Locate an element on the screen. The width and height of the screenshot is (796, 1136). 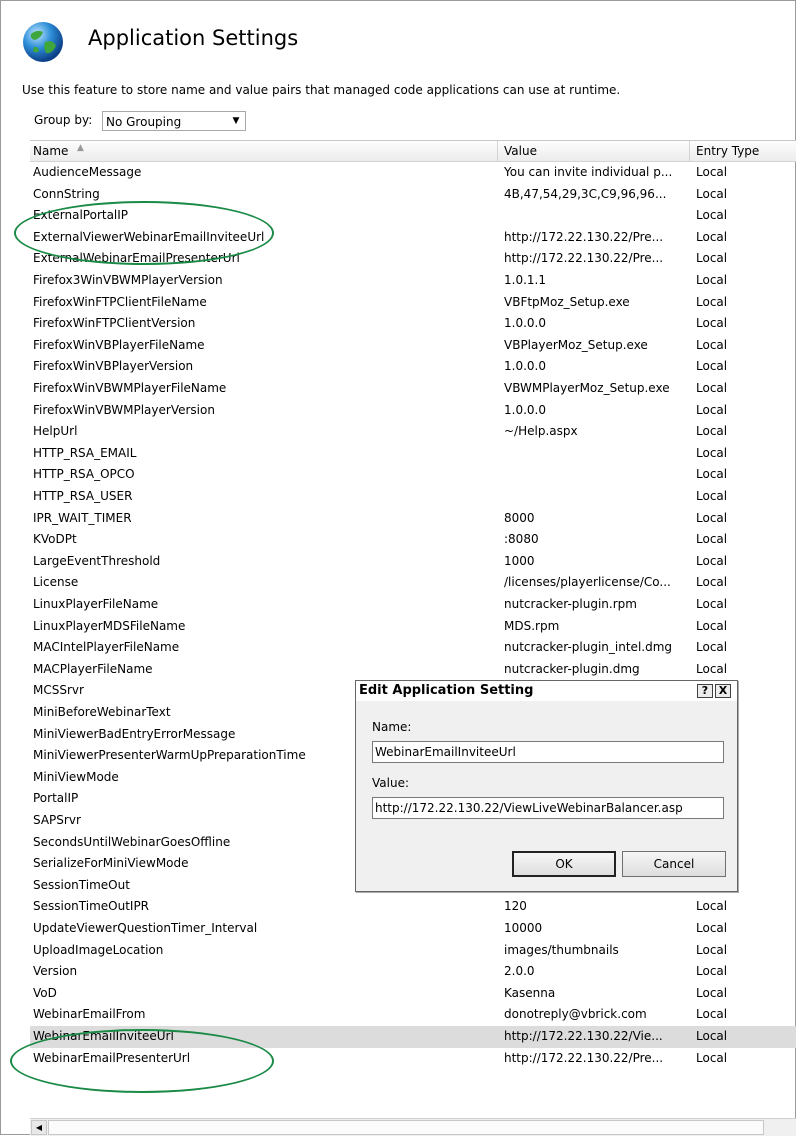
scrollbar-thumb is located at coordinates (406, 1127).